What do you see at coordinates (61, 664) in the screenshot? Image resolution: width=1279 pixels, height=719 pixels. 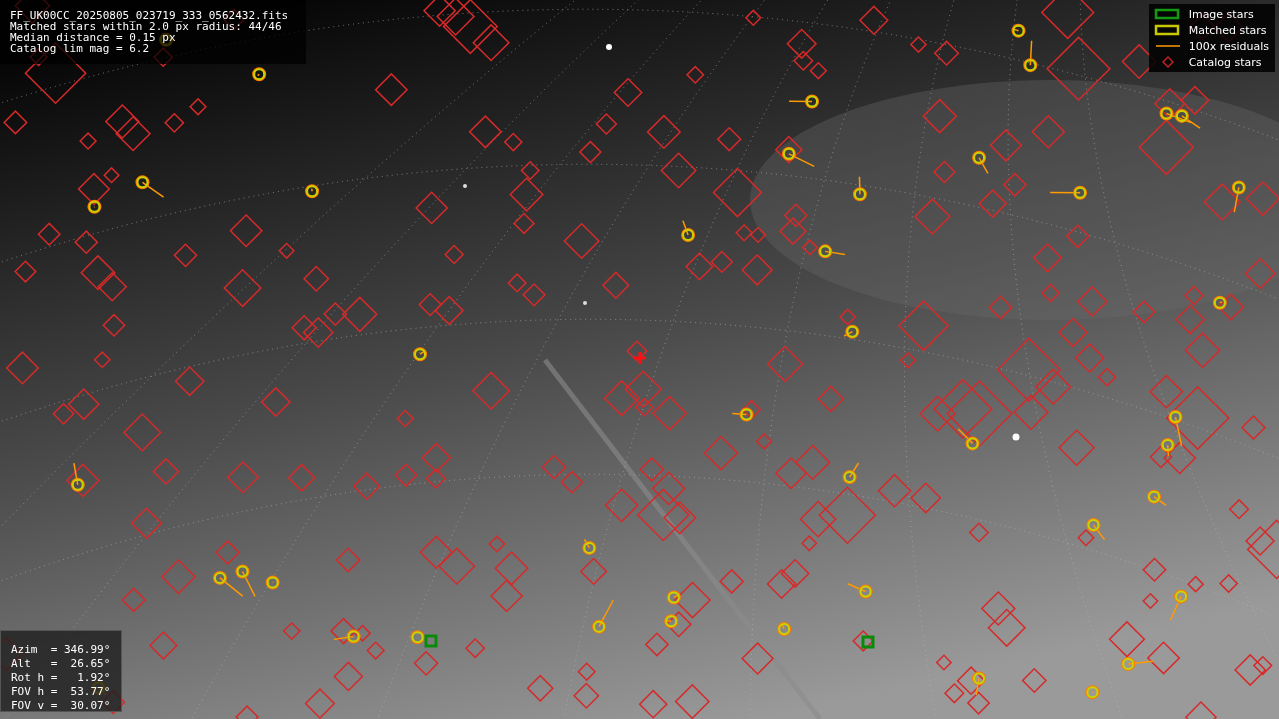 I see `pointing-line: Alt = 26.65°` at bounding box center [61, 664].